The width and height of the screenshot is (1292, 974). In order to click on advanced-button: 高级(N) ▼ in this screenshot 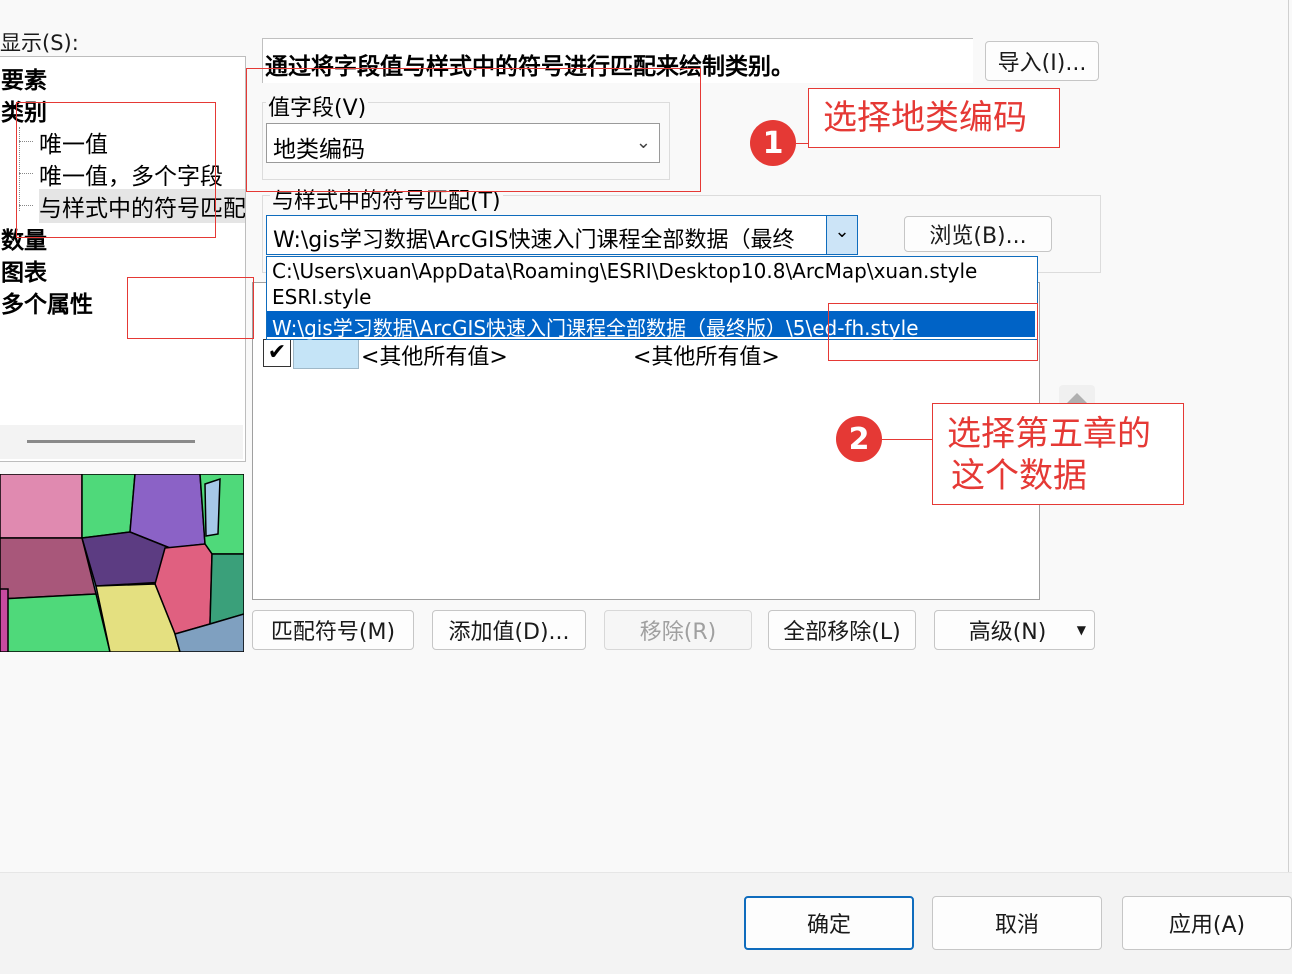, I will do `click(1014, 630)`.